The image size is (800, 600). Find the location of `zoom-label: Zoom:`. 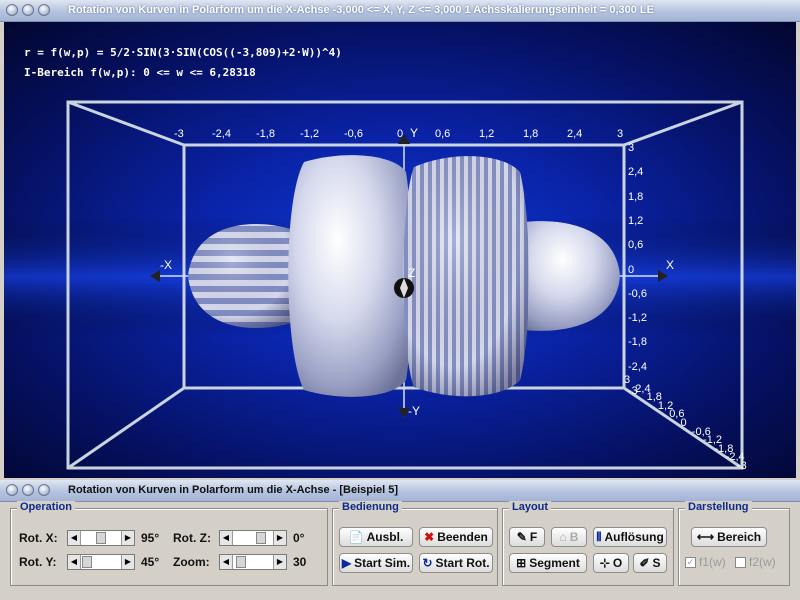

zoom-label: Zoom: is located at coordinates (191, 562).